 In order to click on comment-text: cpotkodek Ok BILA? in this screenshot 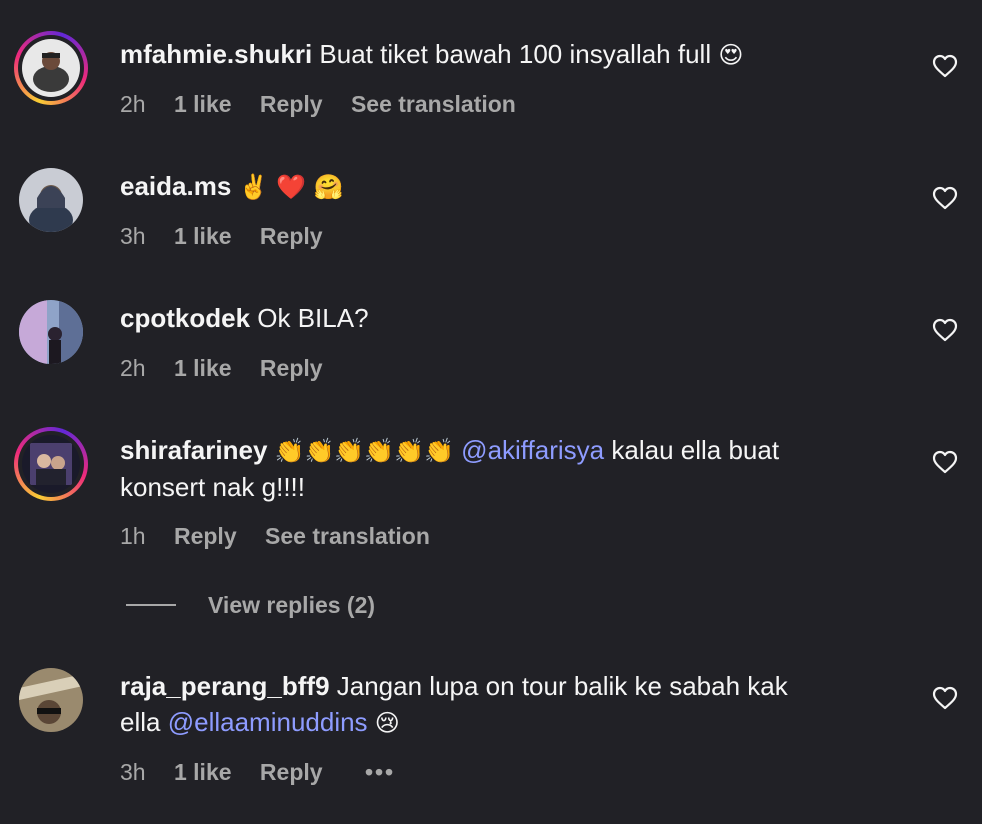, I will do `click(500, 318)`.